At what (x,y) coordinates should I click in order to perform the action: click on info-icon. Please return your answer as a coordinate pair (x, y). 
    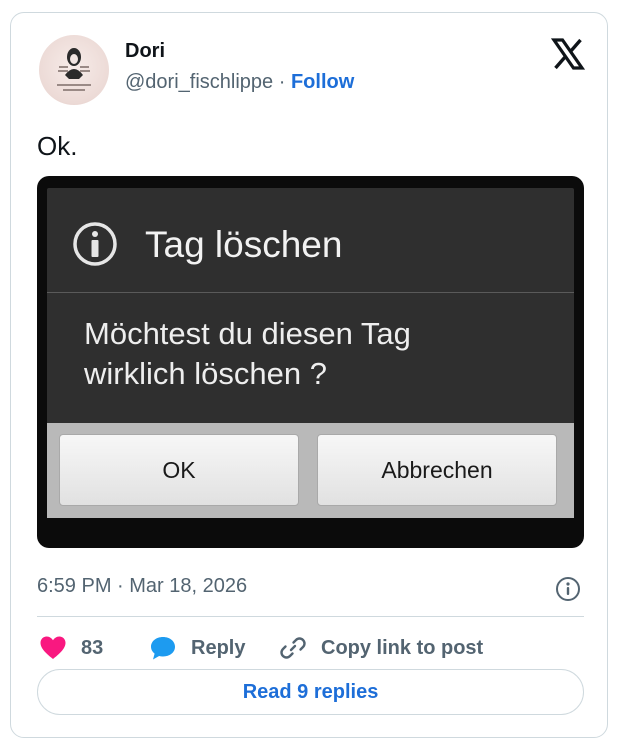
    Looking at the image, I should click on (95, 244).